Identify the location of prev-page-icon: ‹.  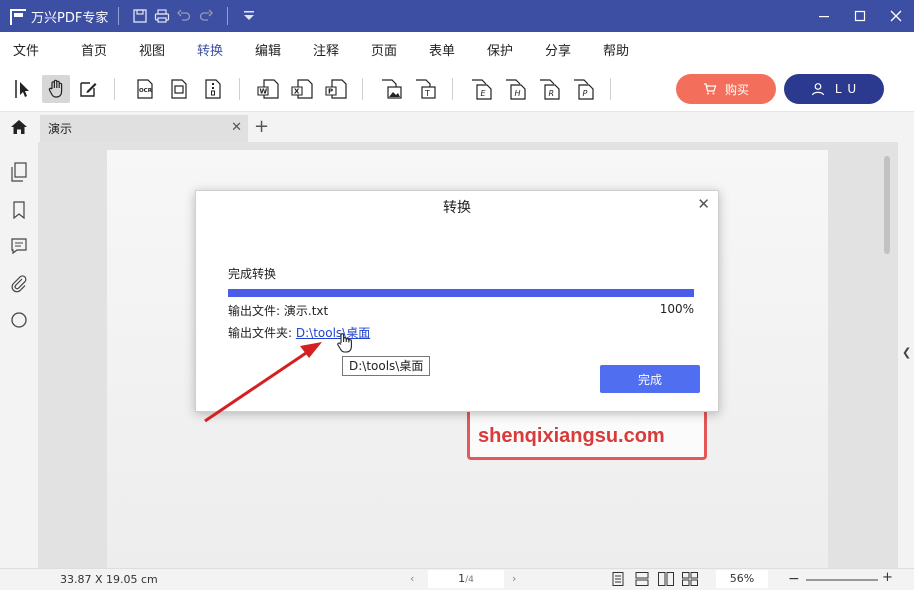
(412, 578).